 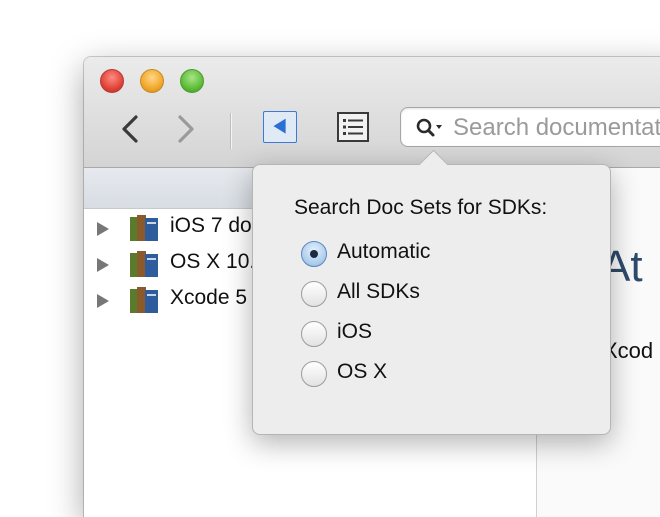 I want to click on forward-button, so click(x=186, y=129).